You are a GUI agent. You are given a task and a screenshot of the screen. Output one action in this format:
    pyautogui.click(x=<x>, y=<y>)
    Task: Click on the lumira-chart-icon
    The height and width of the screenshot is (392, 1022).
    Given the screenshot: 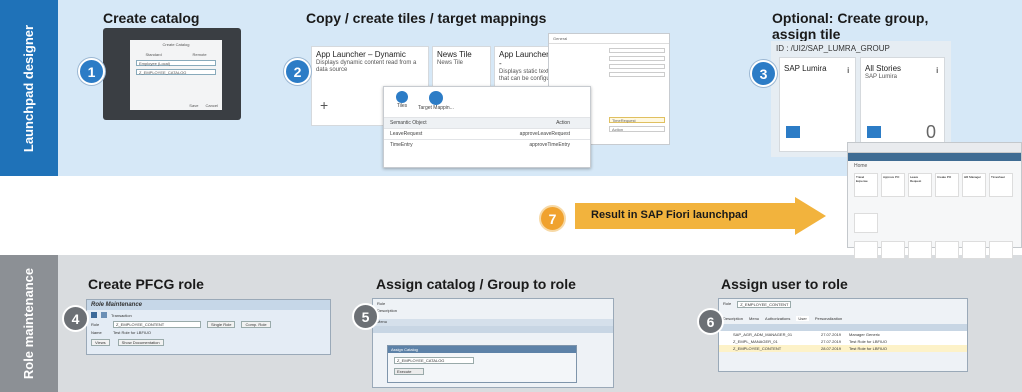 What is the action you would take?
    pyautogui.click(x=793, y=132)
    